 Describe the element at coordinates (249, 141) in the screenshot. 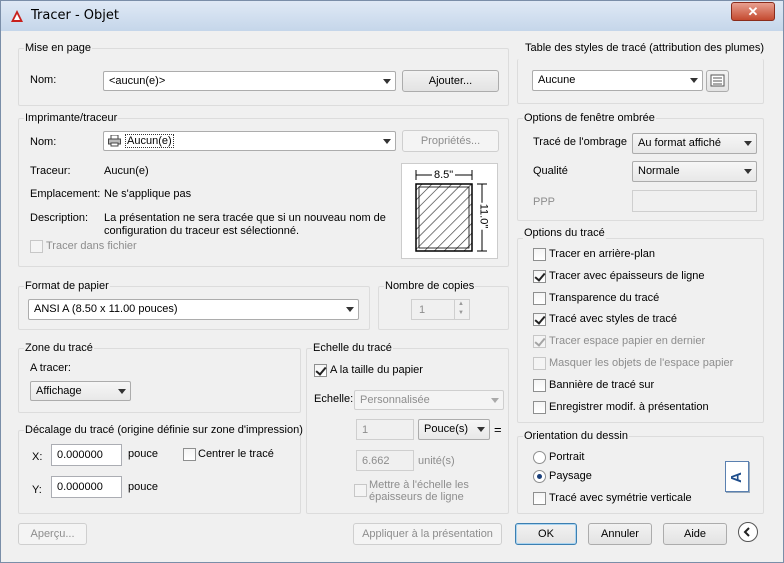

I see `printer-name-select: Aucun(e)` at that location.